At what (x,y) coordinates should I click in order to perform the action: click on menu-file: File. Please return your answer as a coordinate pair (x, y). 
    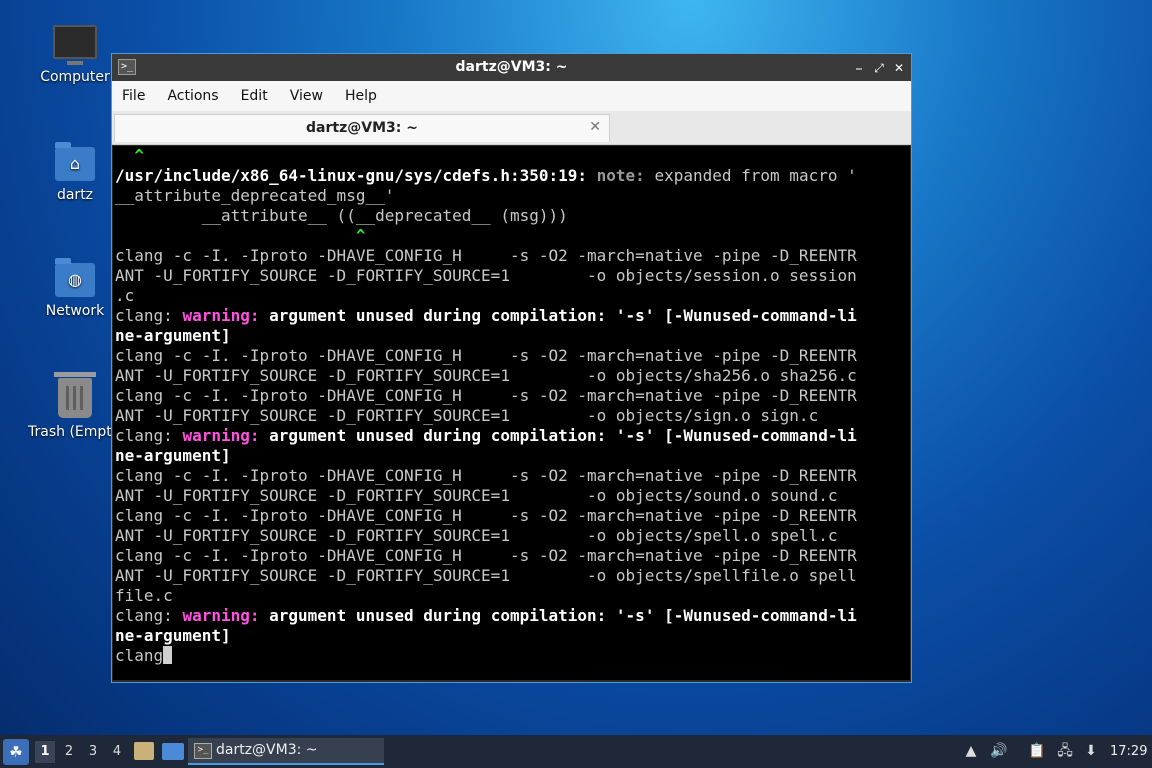
    Looking at the image, I should click on (133, 96).